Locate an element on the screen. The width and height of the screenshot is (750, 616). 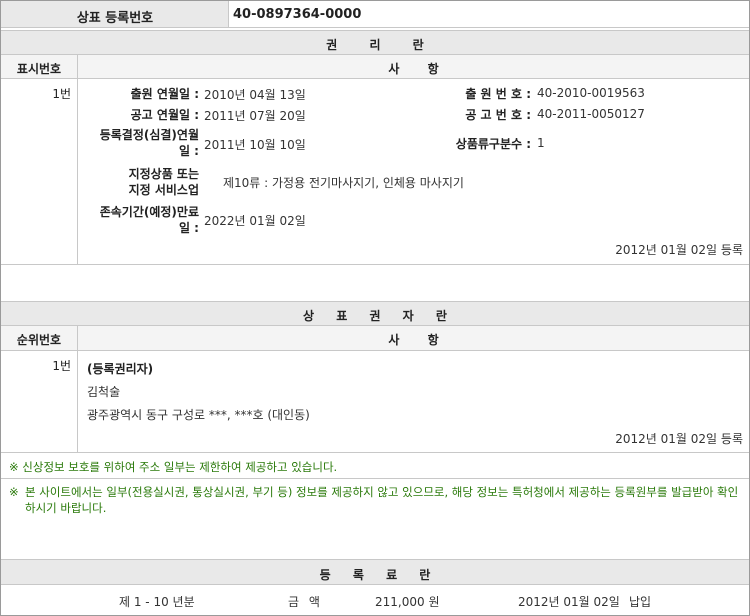
reg-number-label-cell: 상표 등록번호 is located at coordinates (115, 14).